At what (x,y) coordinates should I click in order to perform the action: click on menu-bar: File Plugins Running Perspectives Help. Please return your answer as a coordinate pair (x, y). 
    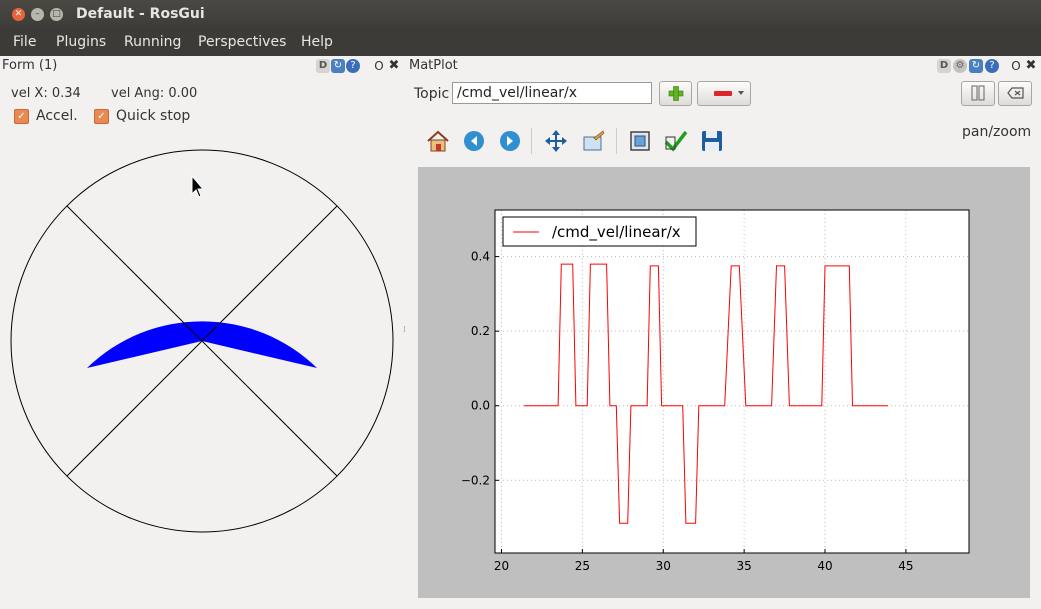
    Looking at the image, I should click on (520, 43).